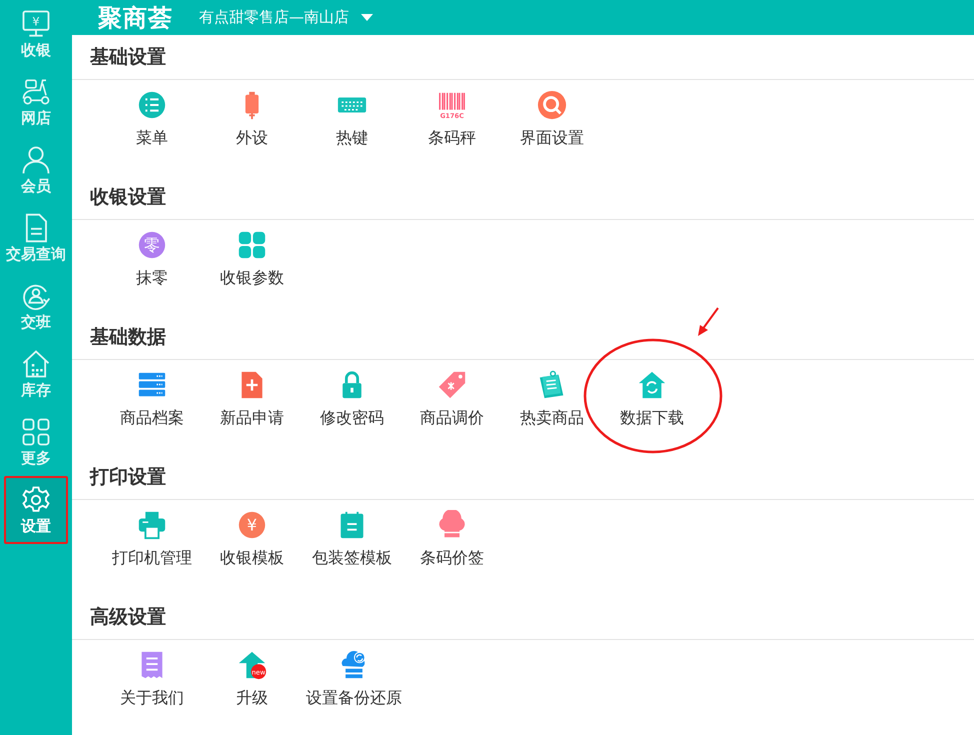 This screenshot has height=735, width=974. Describe the element at coordinates (135, 18) in the screenshot. I see `logo: 聚商荟` at that location.